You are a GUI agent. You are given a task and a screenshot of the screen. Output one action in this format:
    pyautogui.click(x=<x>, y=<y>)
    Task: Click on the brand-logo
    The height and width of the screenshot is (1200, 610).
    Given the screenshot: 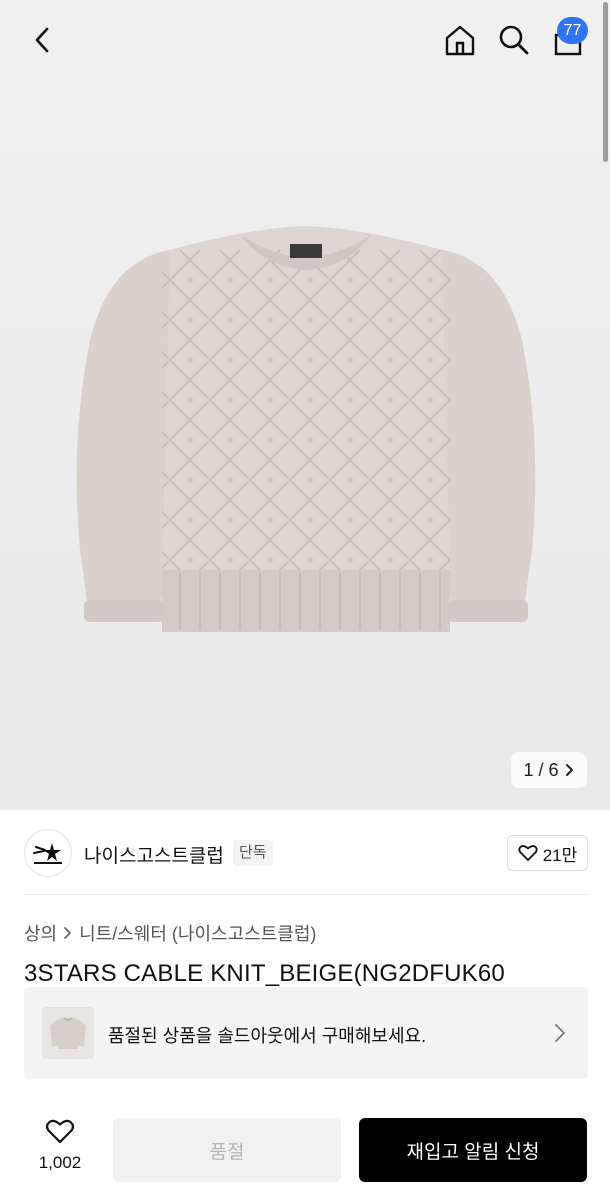 What is the action you would take?
    pyautogui.click(x=48, y=853)
    